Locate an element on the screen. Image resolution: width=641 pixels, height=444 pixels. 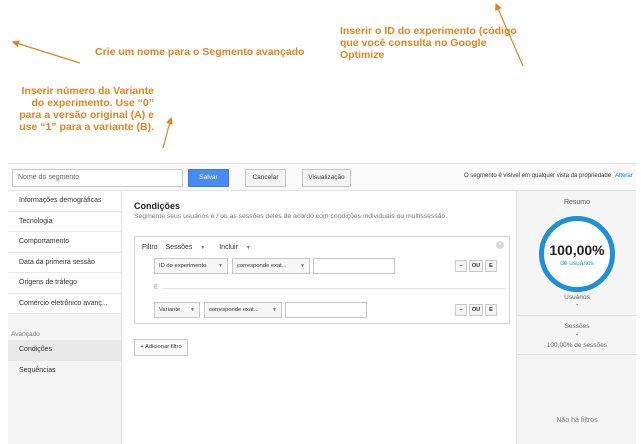
dimension-value: Variante is located at coordinates (170, 310).